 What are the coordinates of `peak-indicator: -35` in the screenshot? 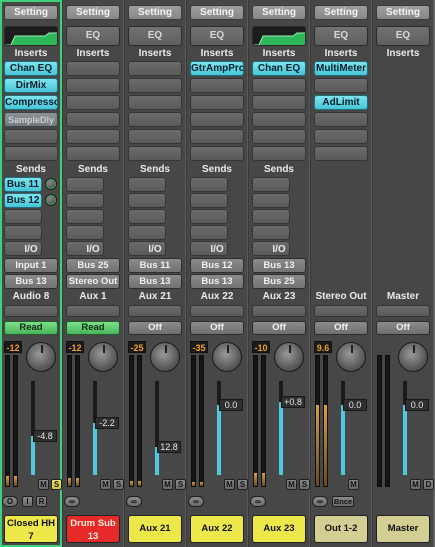 It's located at (199, 347).